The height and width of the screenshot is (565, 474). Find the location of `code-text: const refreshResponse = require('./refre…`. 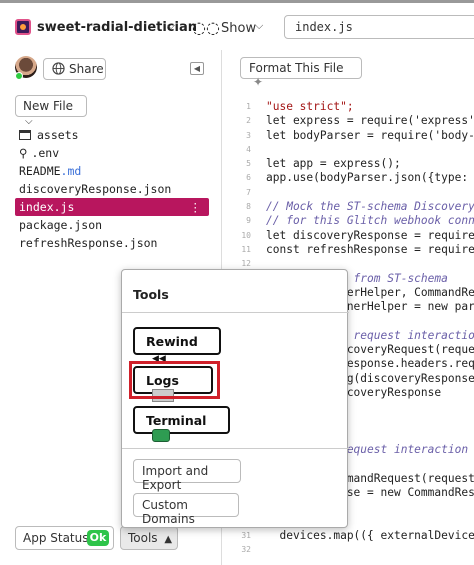

code-text: const refreshResponse = require('./refre… is located at coordinates (370, 249).